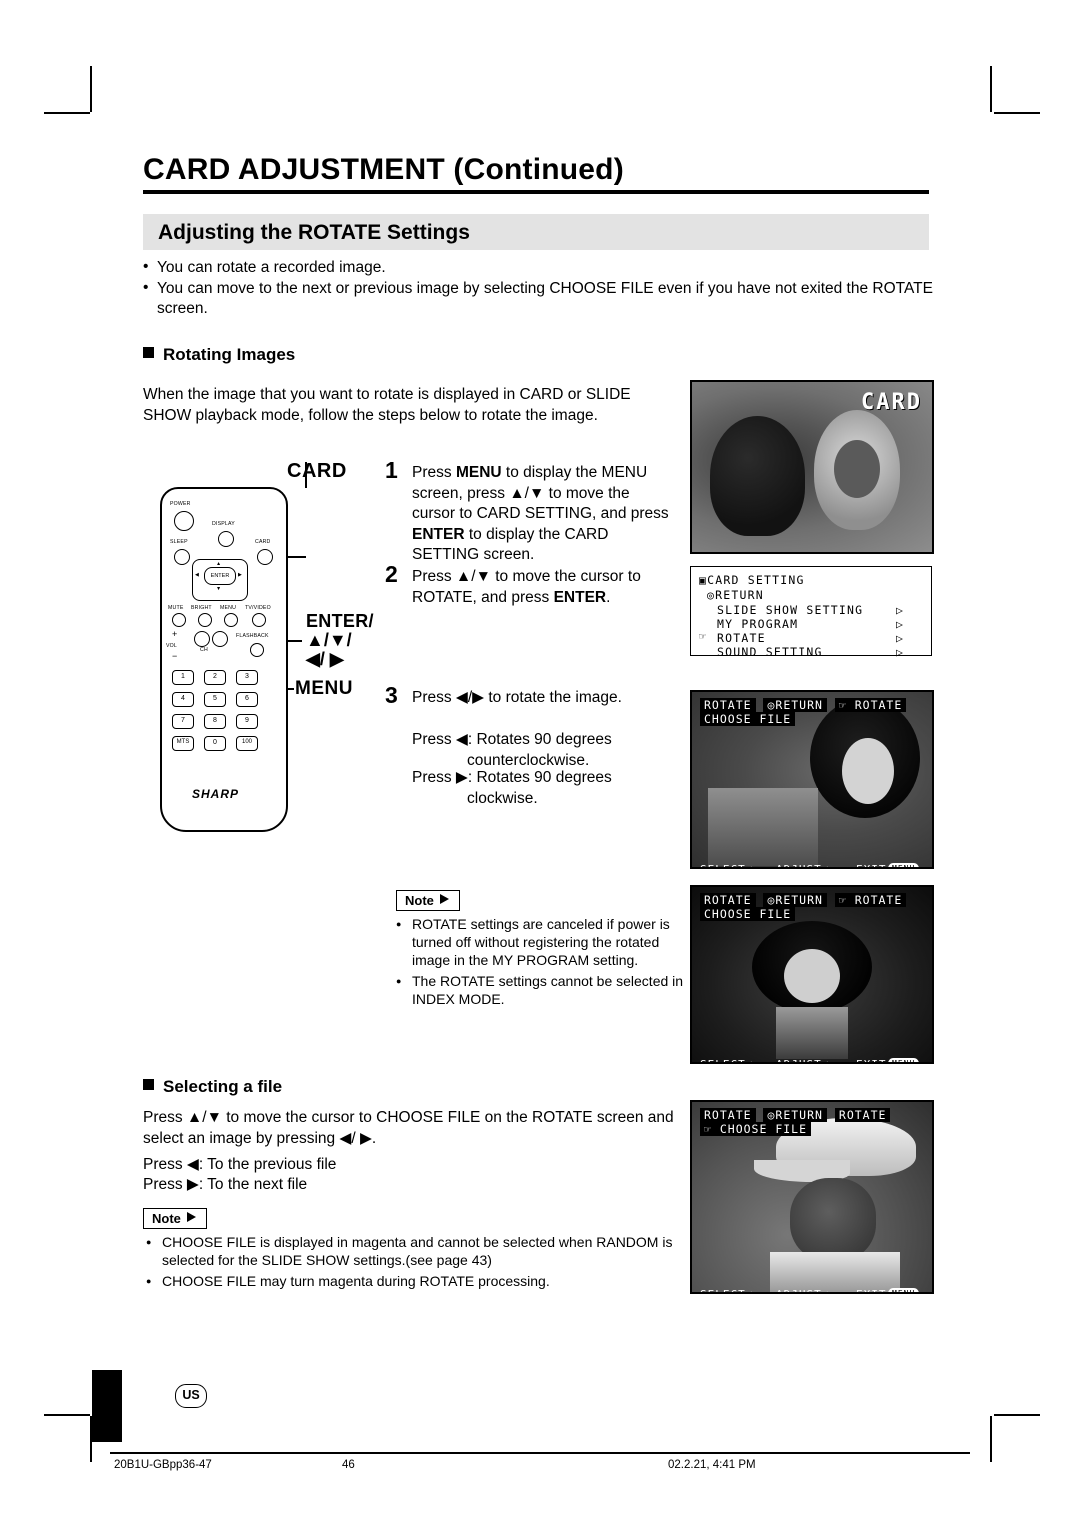  What do you see at coordinates (182, 557) in the screenshot?
I see `sleep-button` at bounding box center [182, 557].